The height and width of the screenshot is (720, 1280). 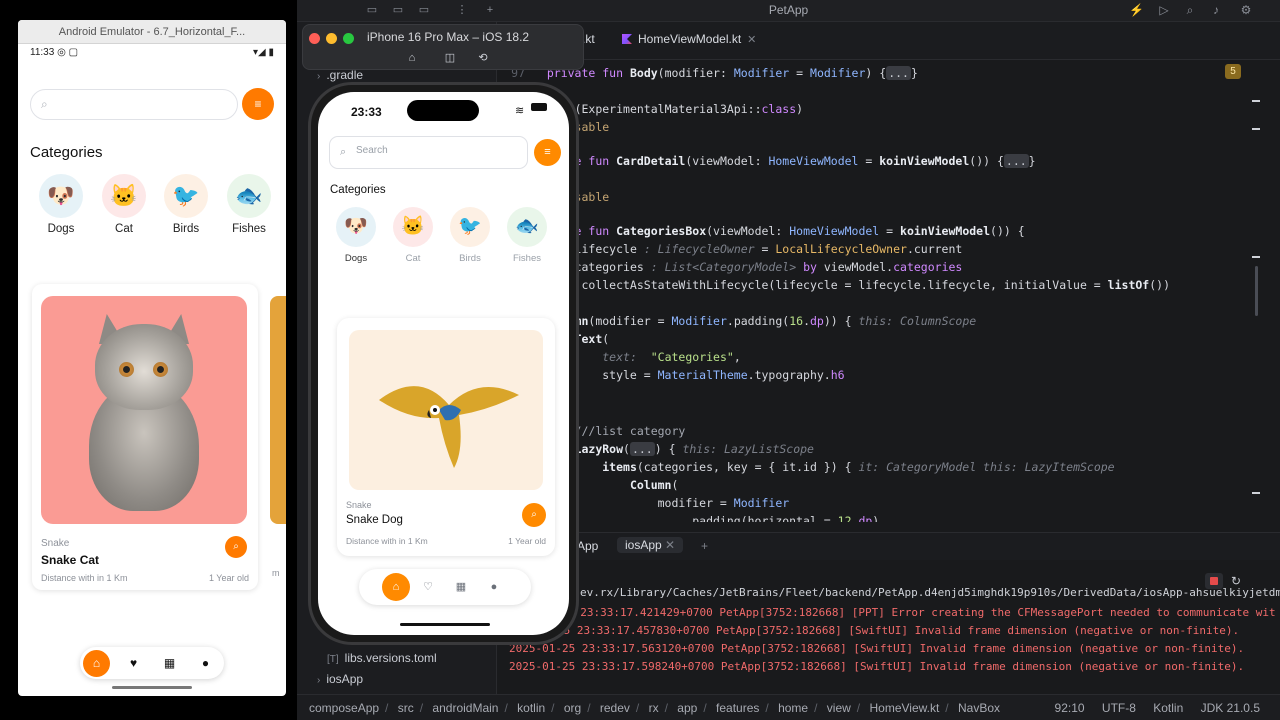 I want to click on lightning-icon: ⚡, so click(x=1136, y=10).